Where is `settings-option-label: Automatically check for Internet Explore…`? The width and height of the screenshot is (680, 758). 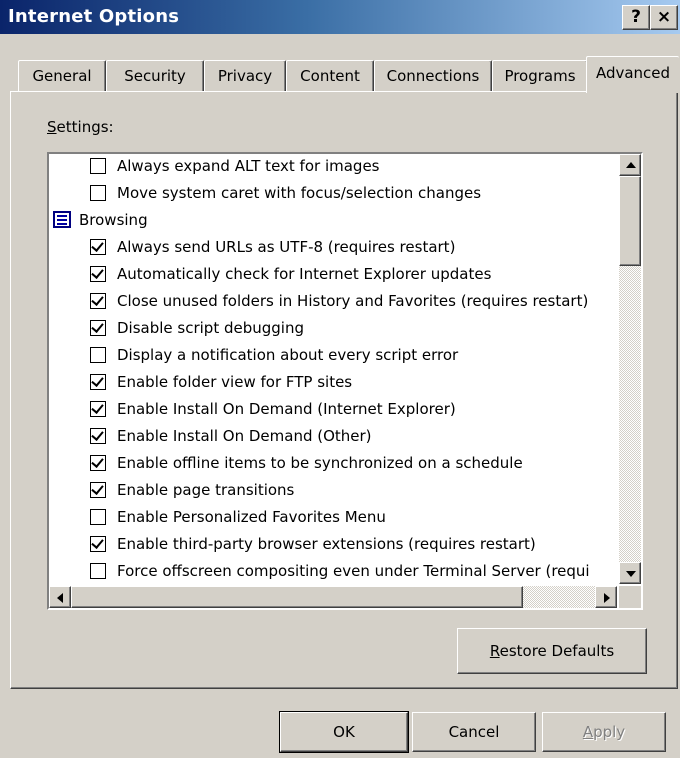
settings-option-label: Automatically check for Internet Explore… is located at coordinates (304, 274).